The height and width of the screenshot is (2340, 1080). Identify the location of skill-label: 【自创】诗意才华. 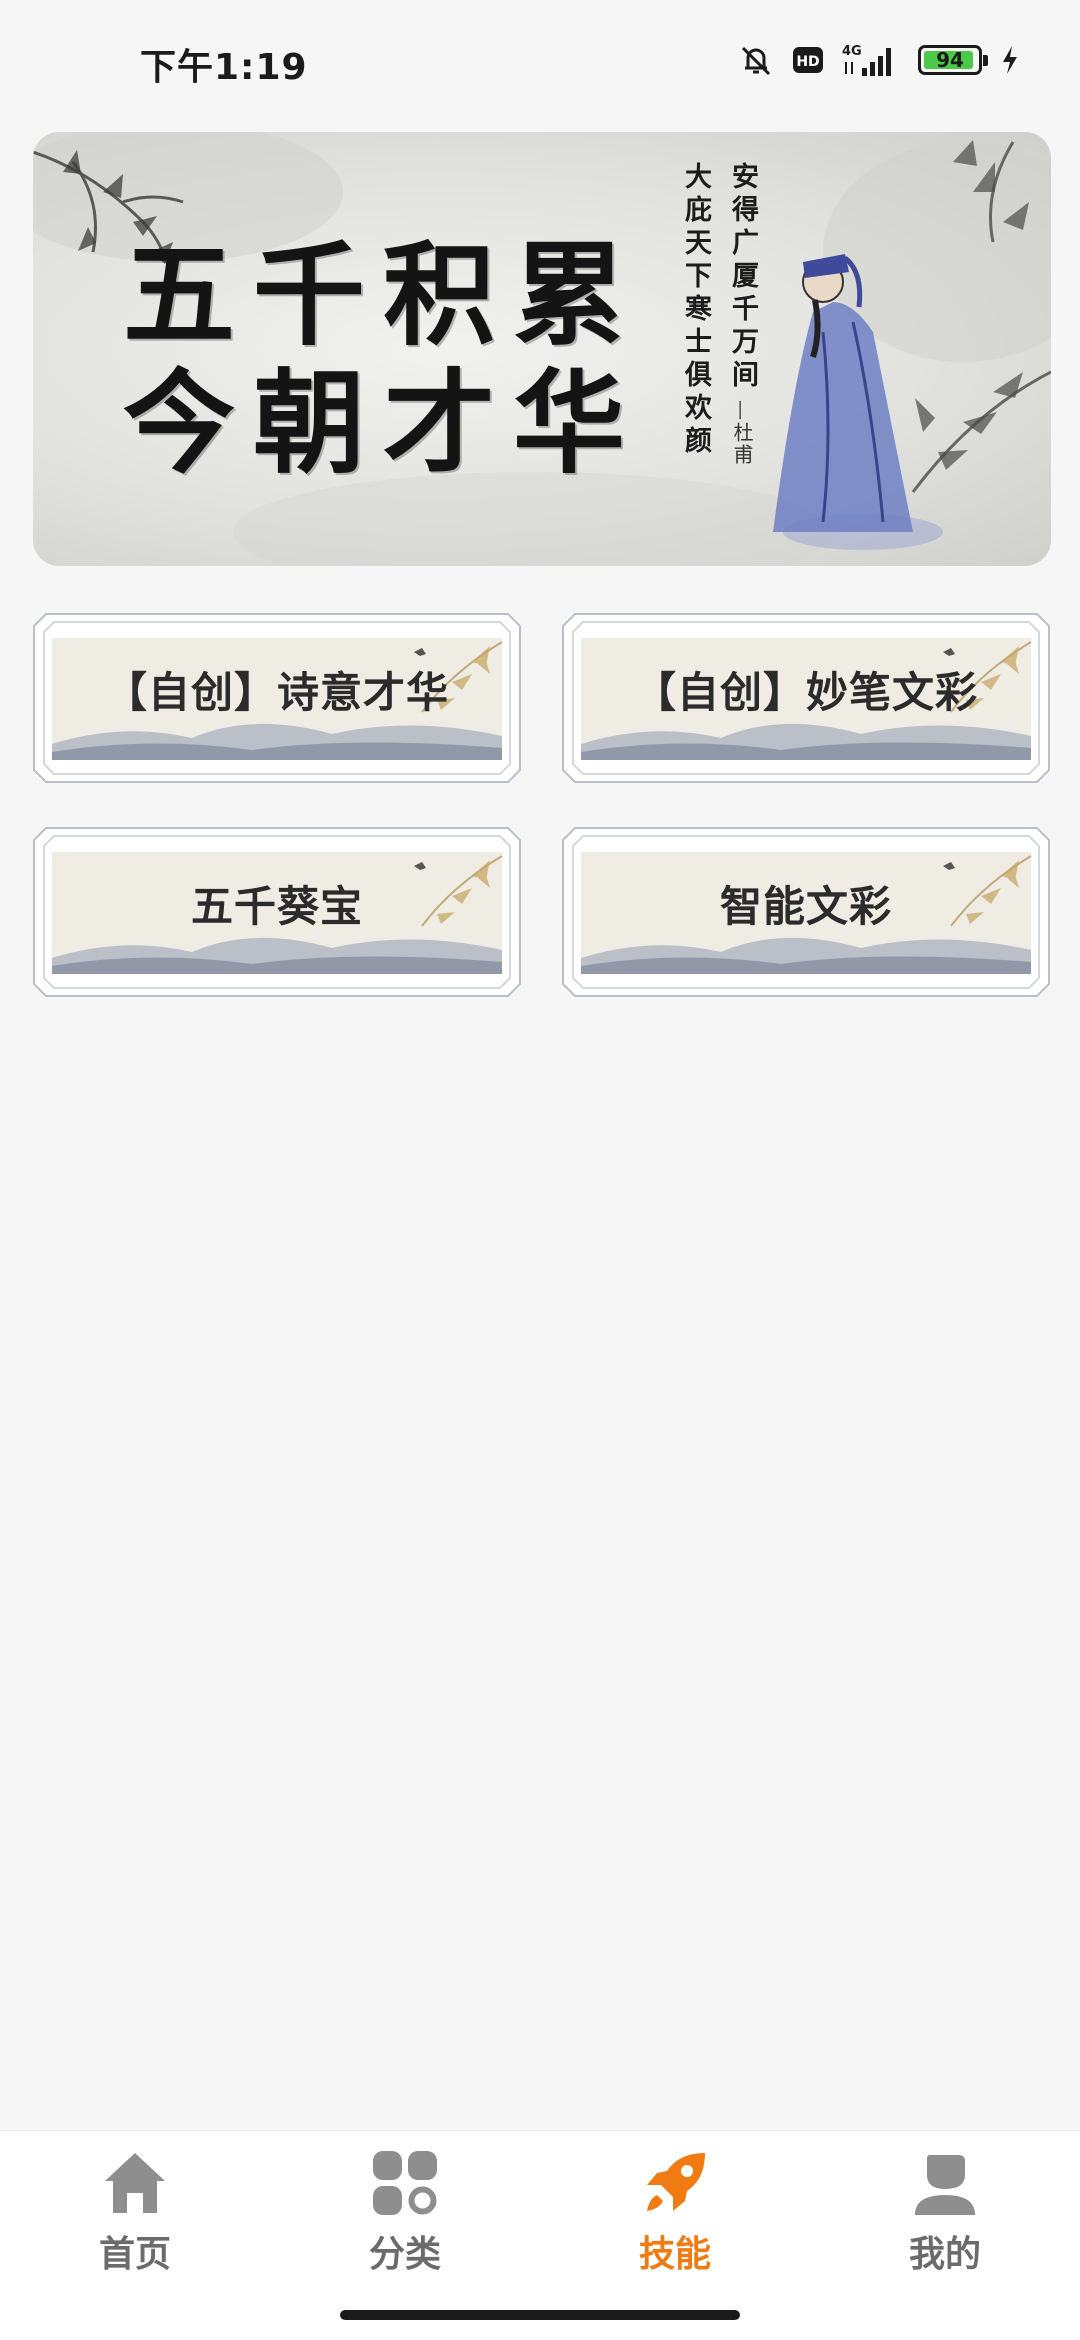
(276, 692).